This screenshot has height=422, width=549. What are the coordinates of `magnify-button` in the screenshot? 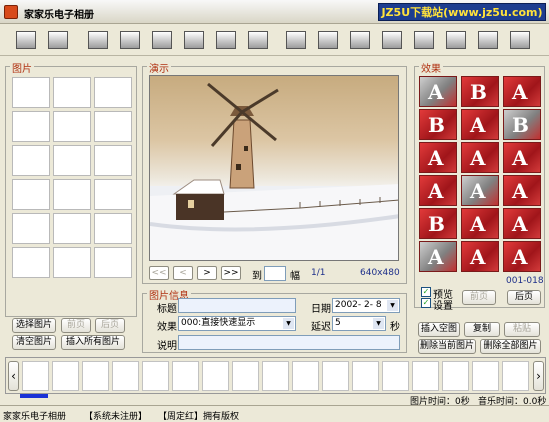 It's located at (424, 40).